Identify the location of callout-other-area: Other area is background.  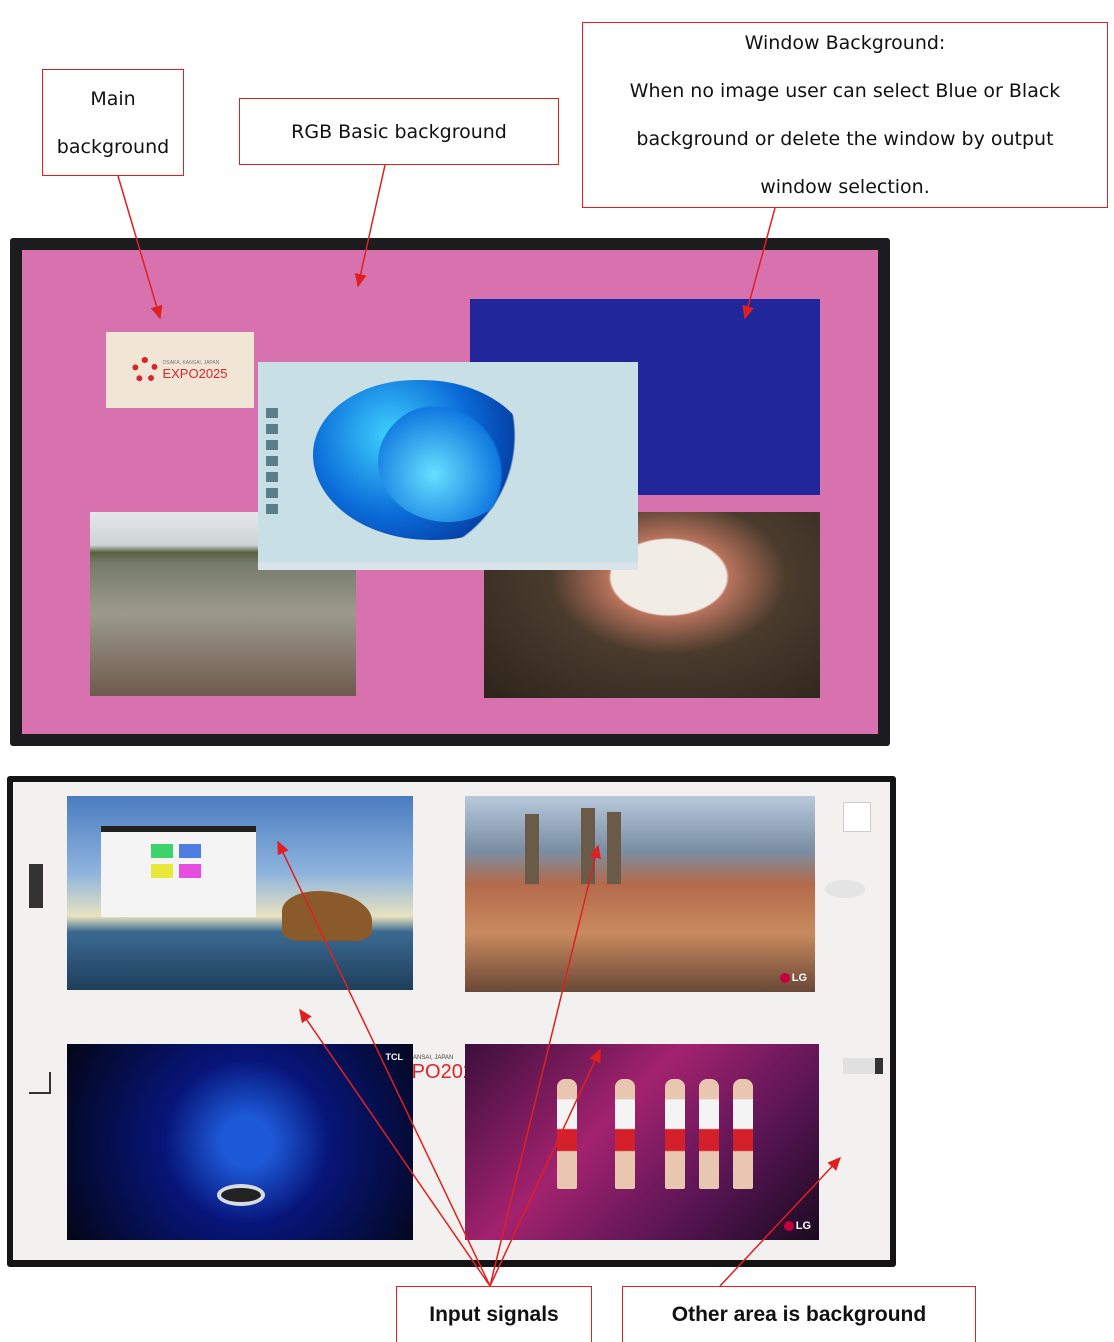
(799, 1314).